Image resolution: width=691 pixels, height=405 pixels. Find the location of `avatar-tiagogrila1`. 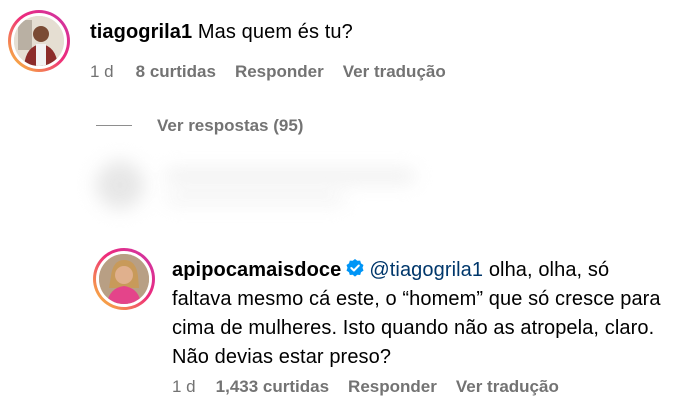

avatar-tiagogrila1 is located at coordinates (39, 41).